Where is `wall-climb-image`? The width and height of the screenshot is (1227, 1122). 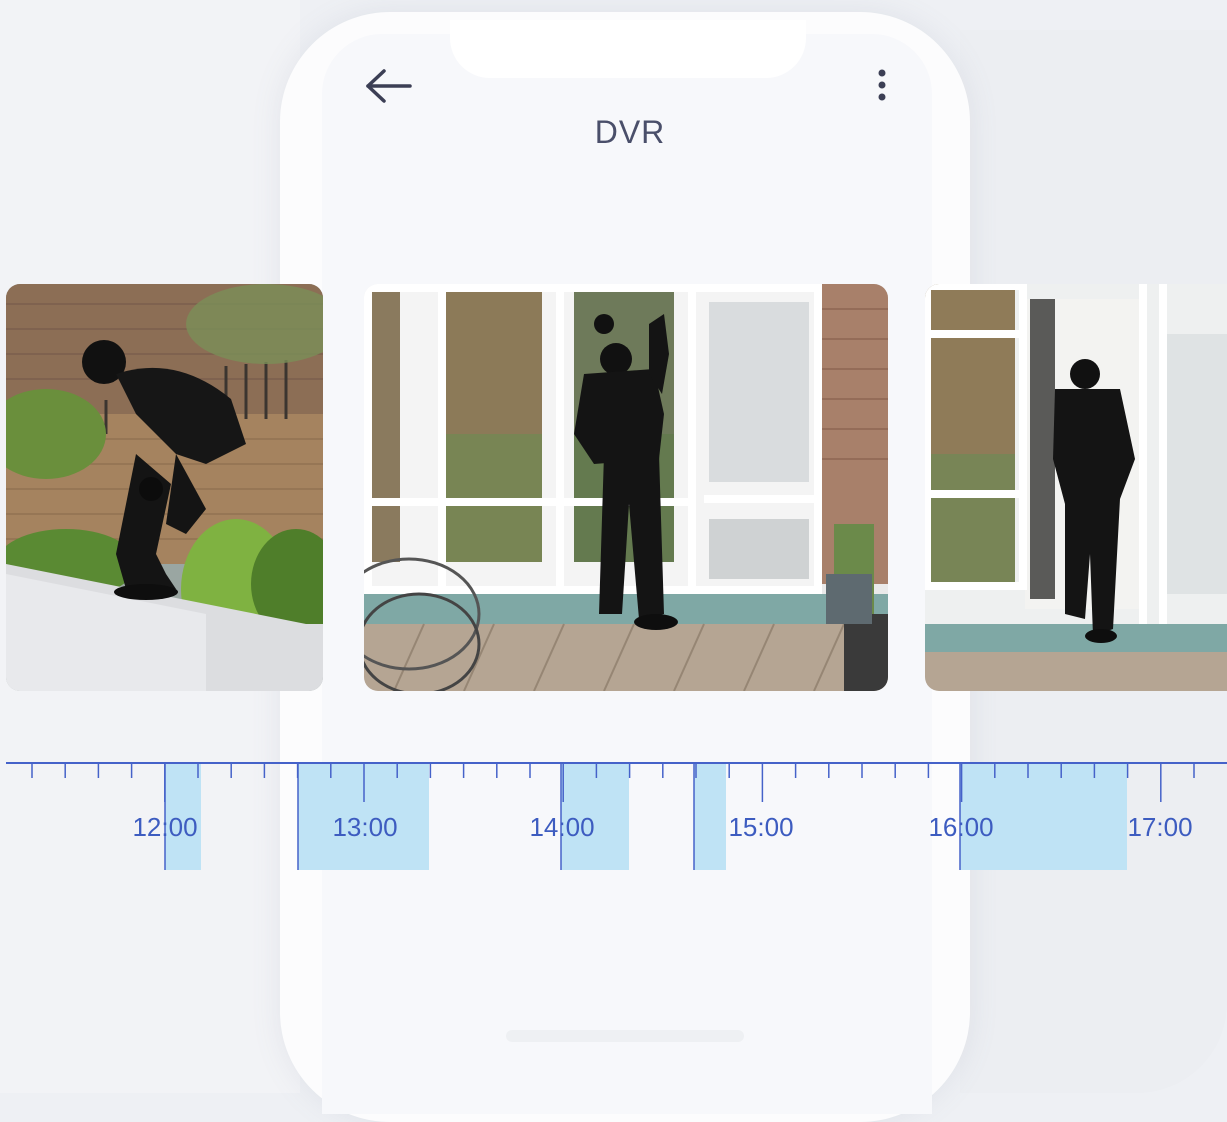 wall-climb-image is located at coordinates (164, 487).